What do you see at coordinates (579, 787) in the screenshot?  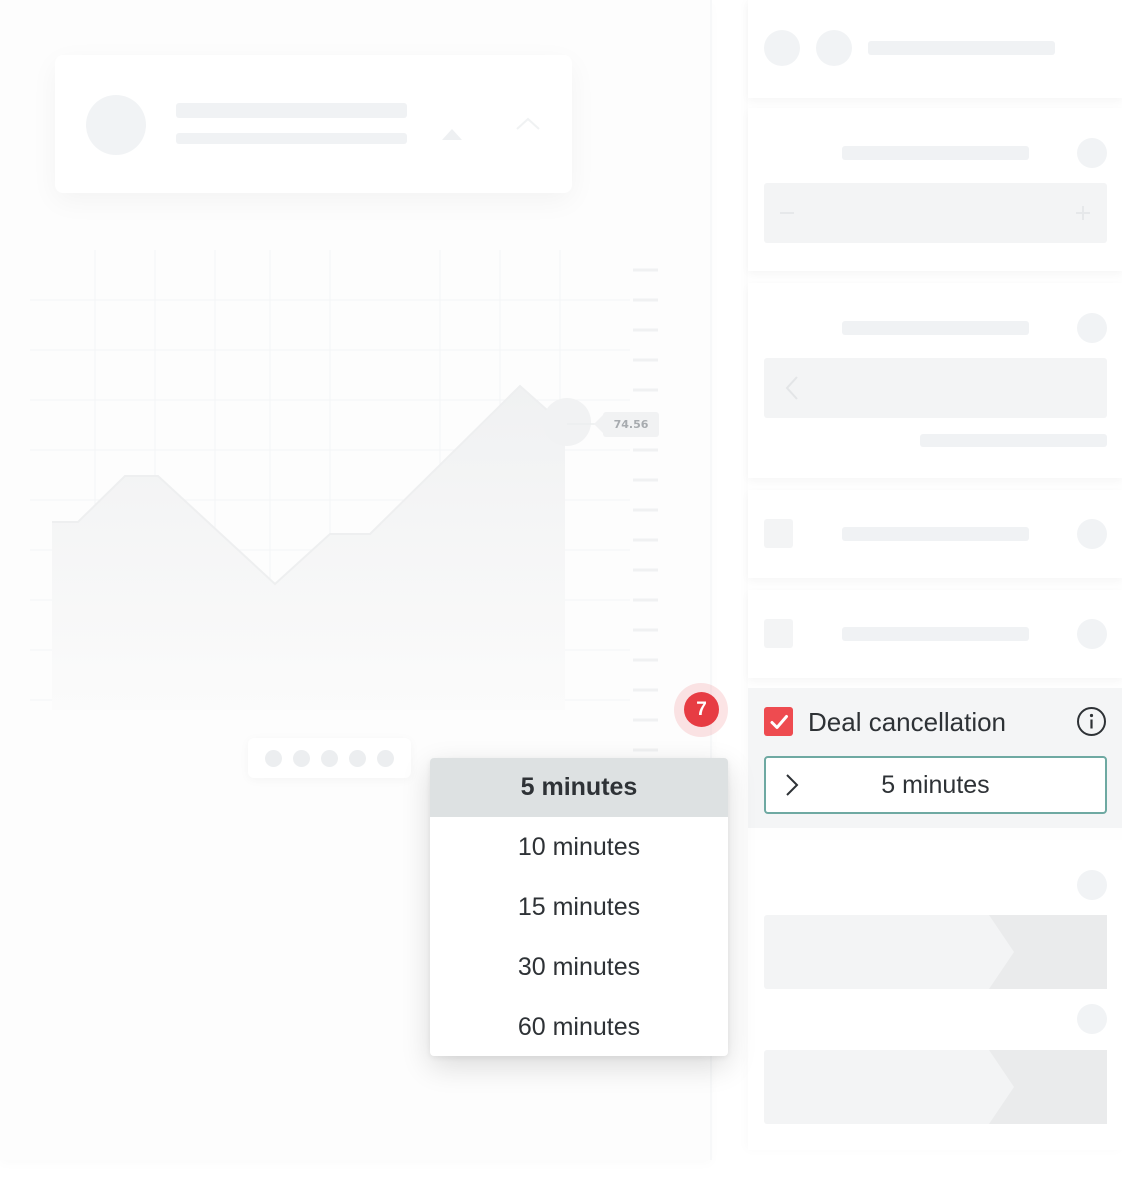 I see `dropdown-option-5-minutes: 5 minutes` at bounding box center [579, 787].